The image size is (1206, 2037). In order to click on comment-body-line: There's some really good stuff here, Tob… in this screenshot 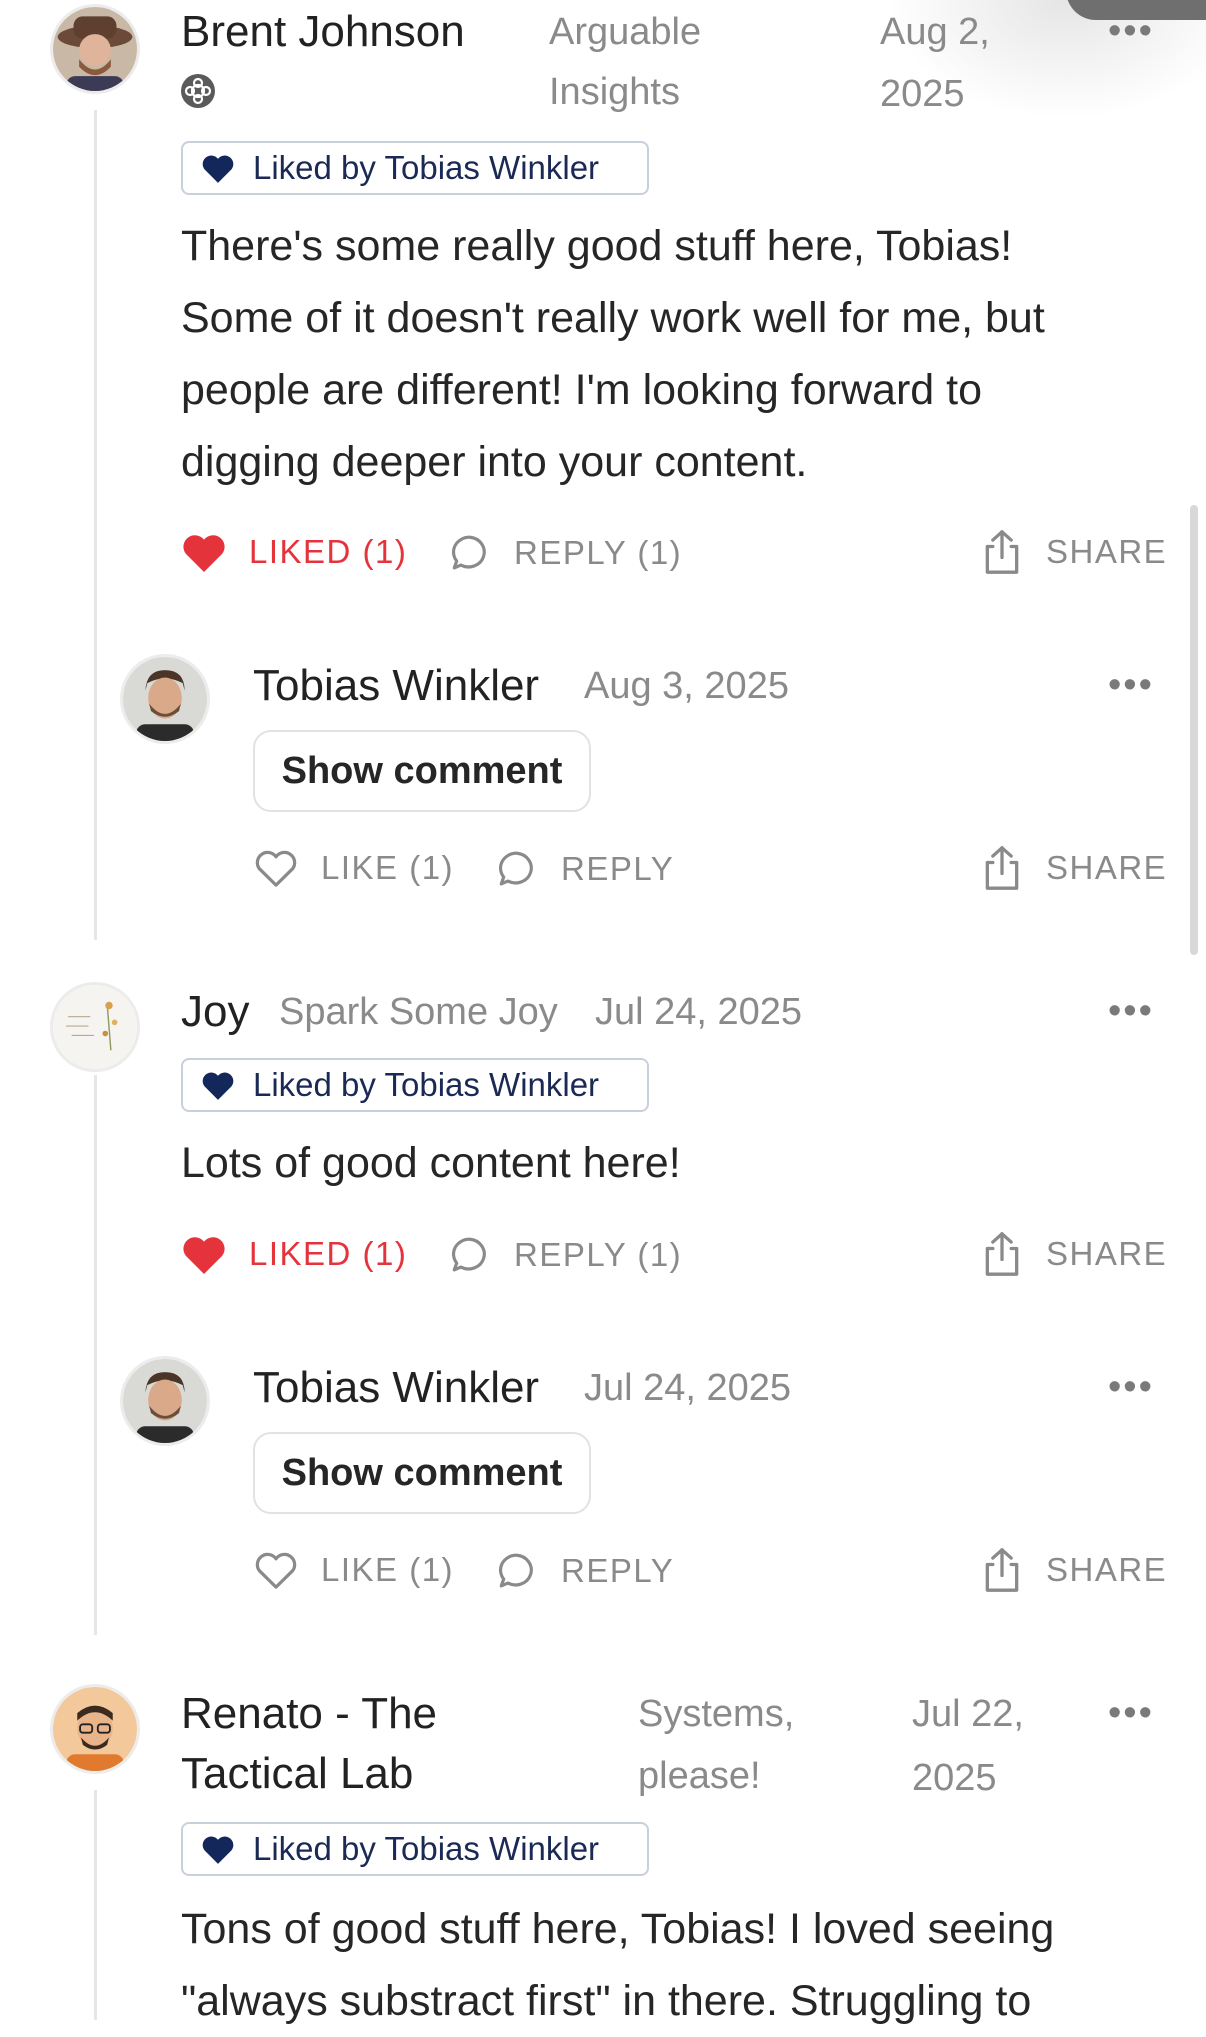, I will do `click(597, 246)`.